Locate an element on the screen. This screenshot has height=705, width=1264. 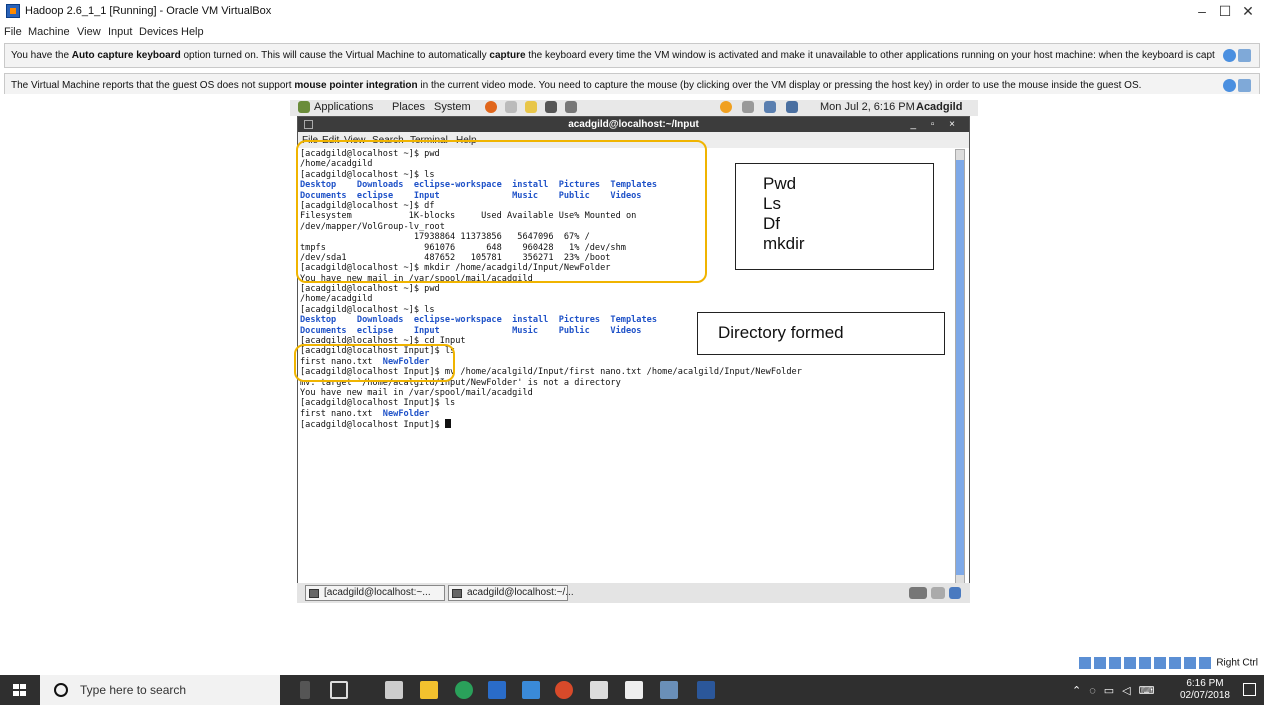
mail-icon is located at coordinates (531, 690).